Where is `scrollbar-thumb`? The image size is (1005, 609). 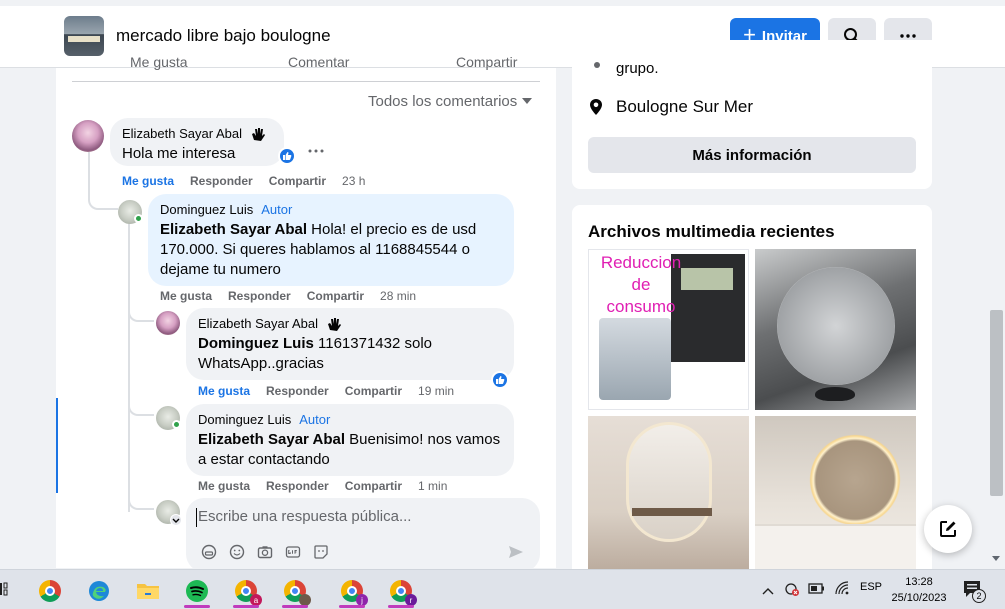
scrollbar-thumb is located at coordinates (996, 403).